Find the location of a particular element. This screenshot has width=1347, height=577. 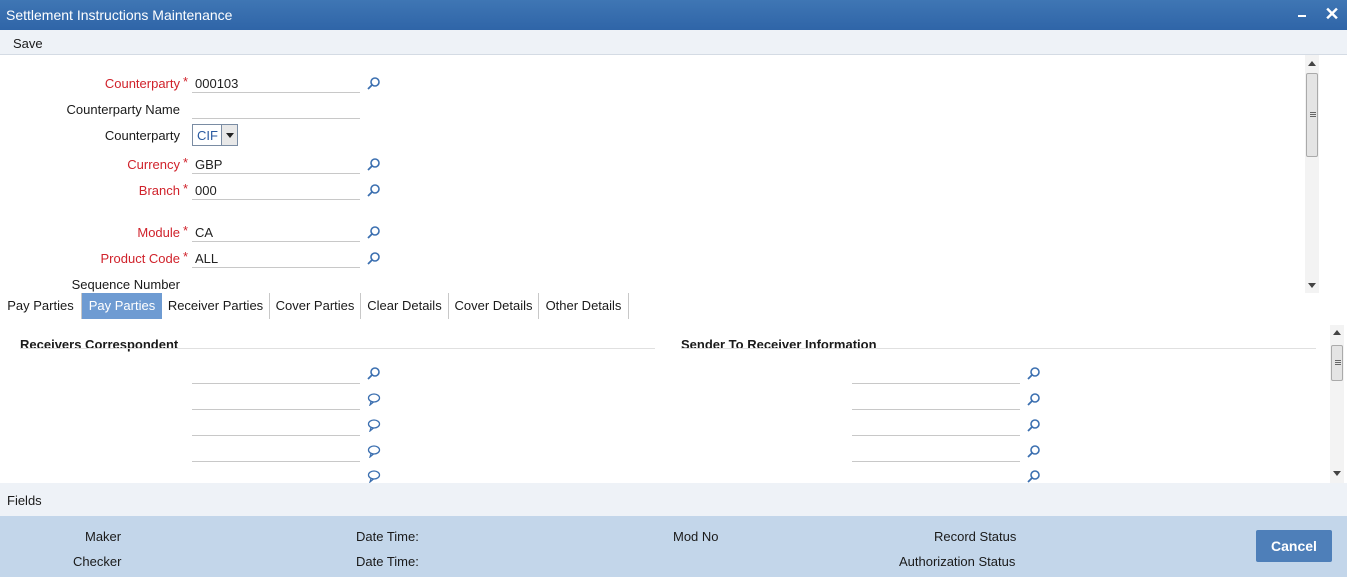

currency-label: Currency is located at coordinates (153, 164).